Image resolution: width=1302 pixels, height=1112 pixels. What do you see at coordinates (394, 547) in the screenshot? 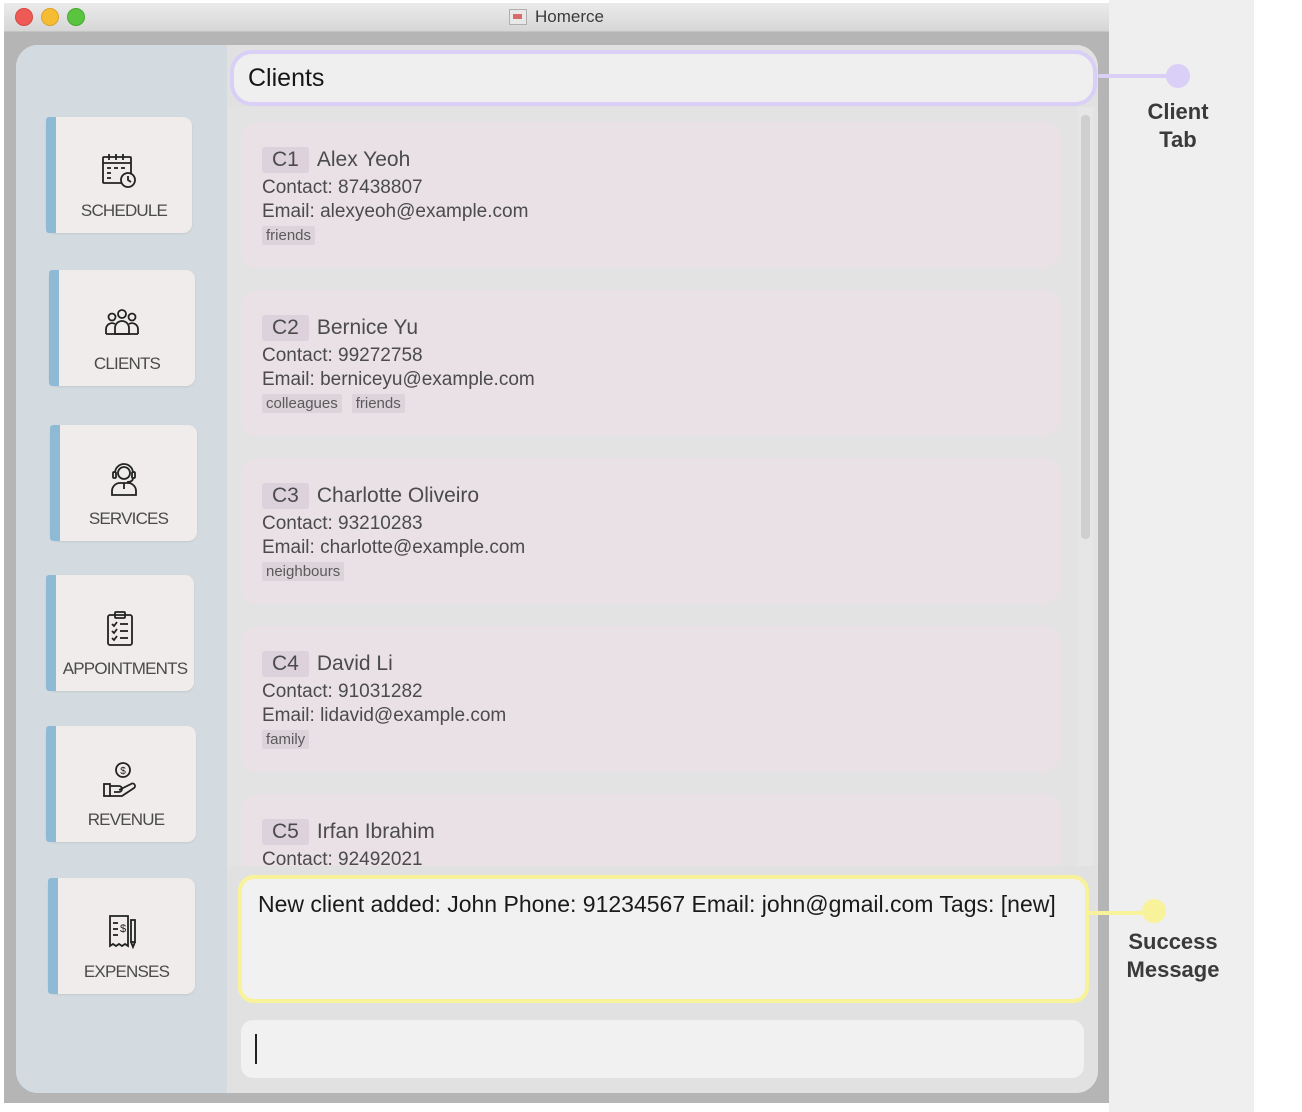
I see `client-email: Email: charlotte@example.com` at bounding box center [394, 547].